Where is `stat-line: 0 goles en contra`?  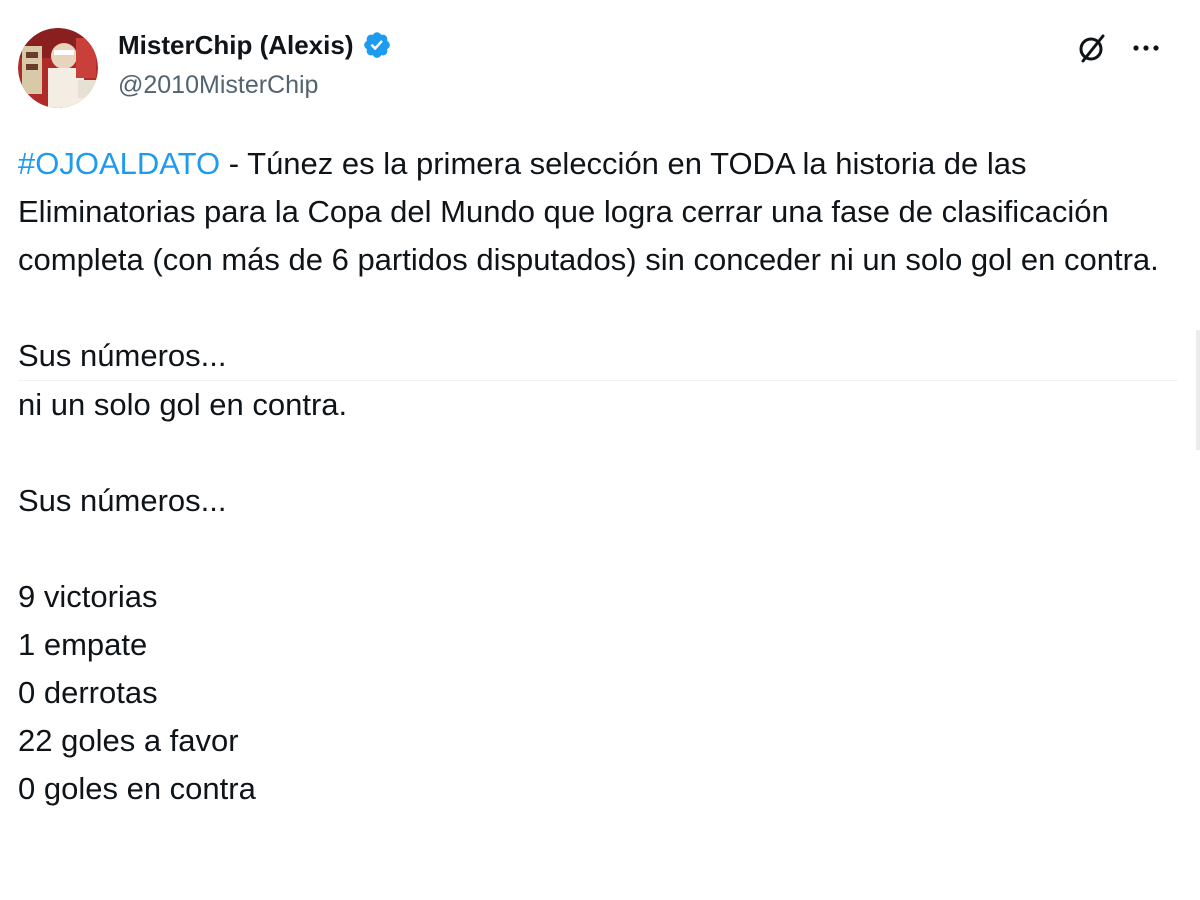
stat-line: 0 goles en contra is located at coordinates (137, 788).